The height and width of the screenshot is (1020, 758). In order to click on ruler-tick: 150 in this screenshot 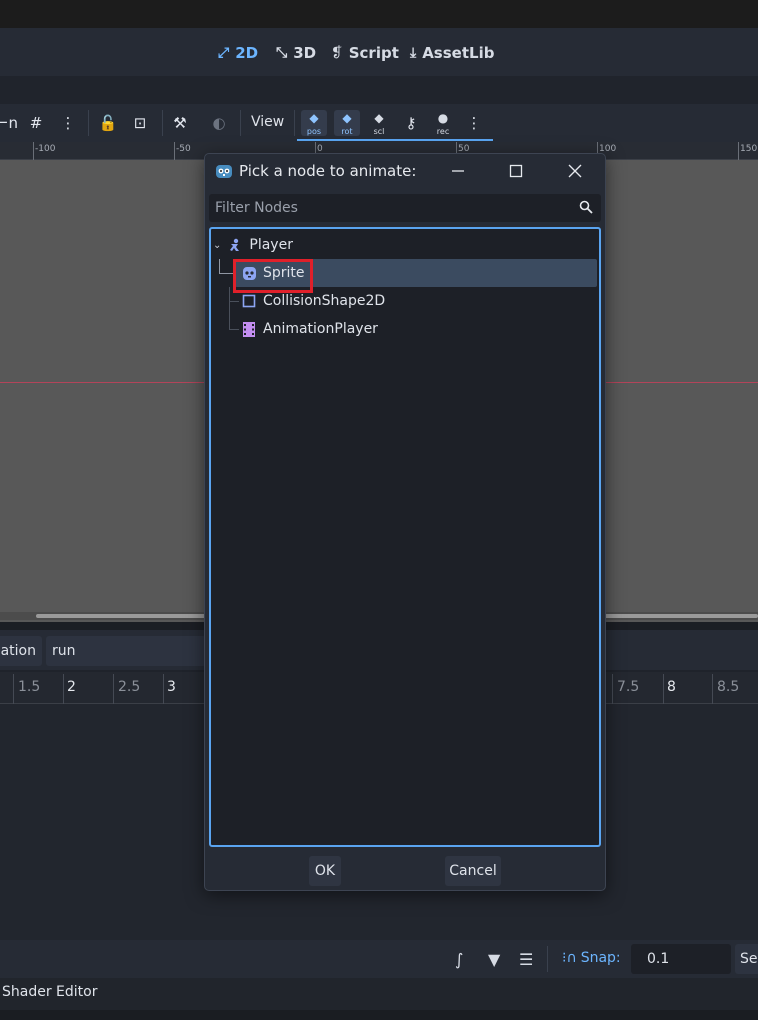, I will do `click(749, 149)`.